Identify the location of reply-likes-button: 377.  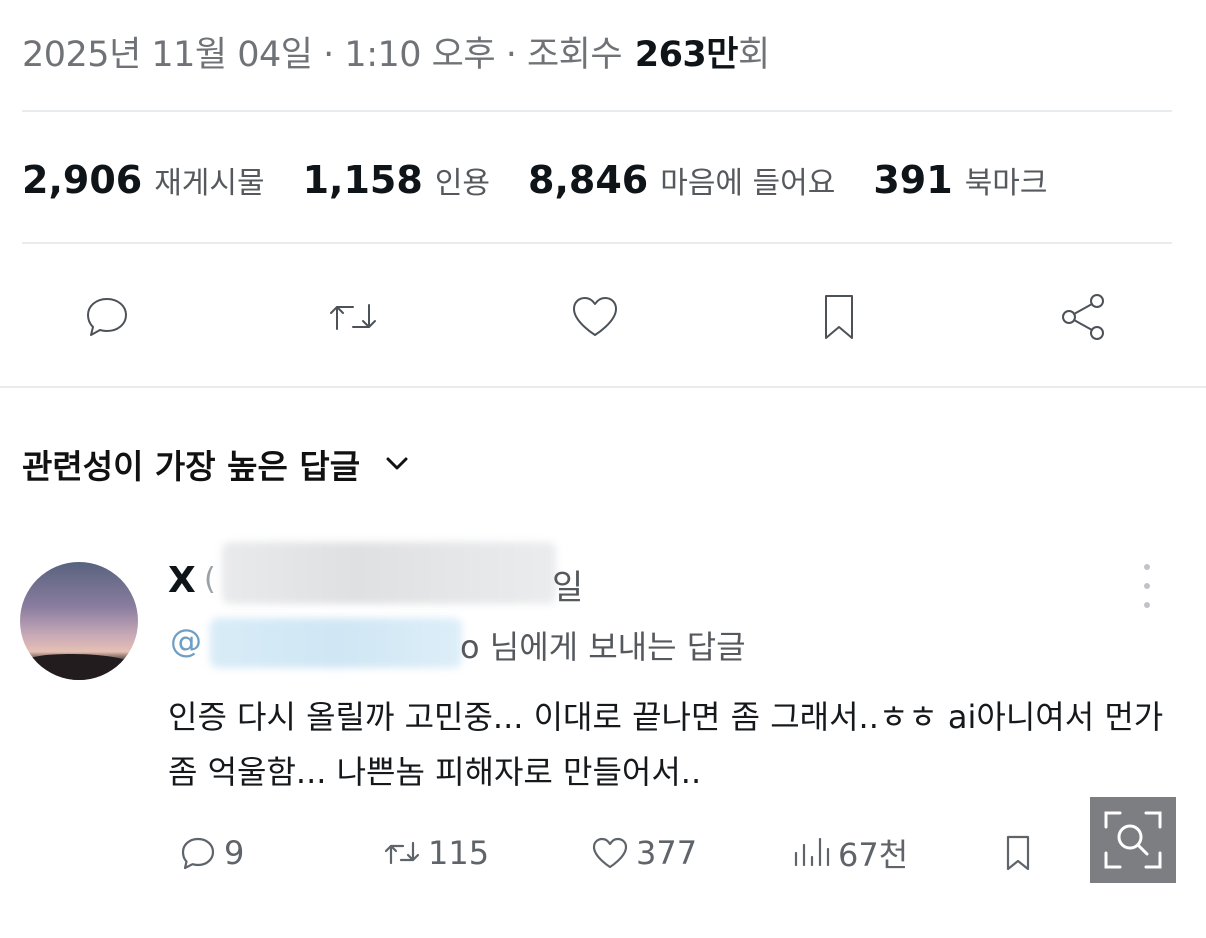
(642, 853).